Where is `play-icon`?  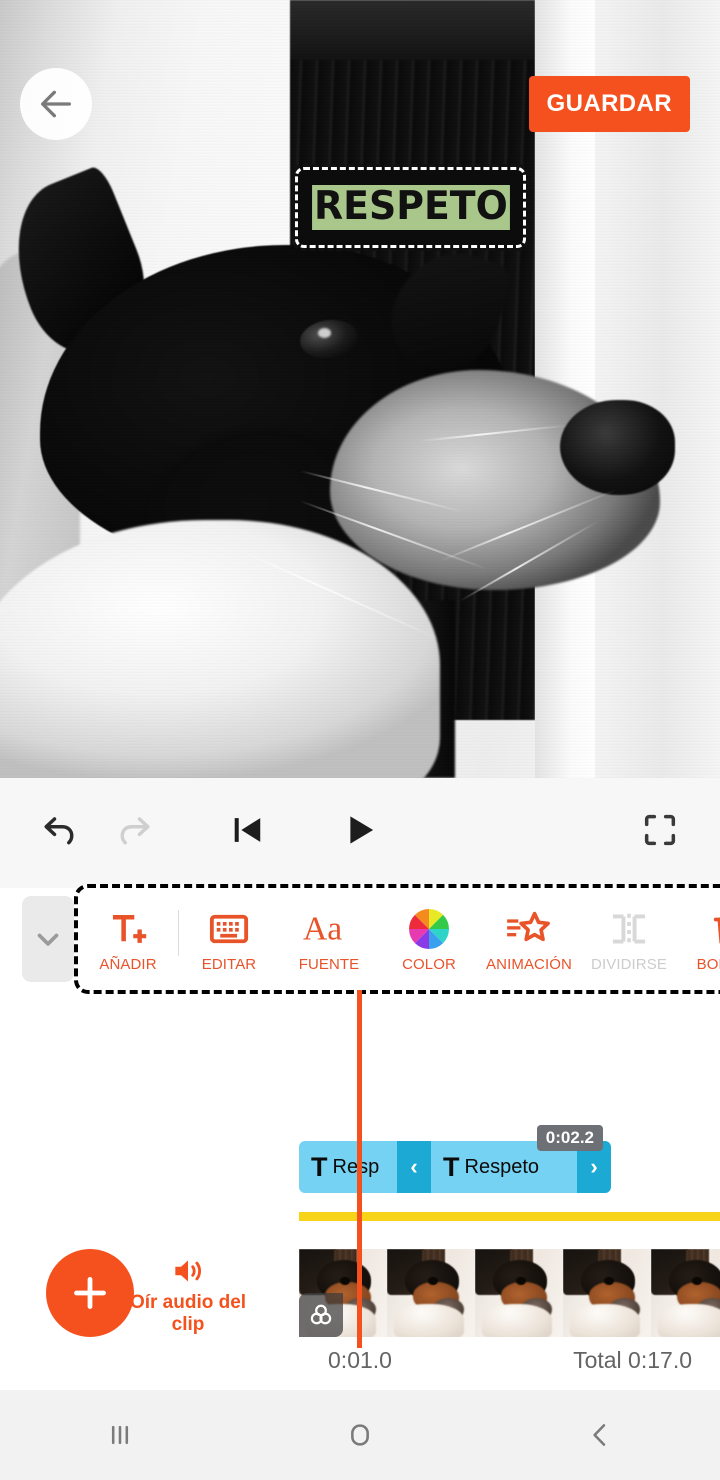
play-icon is located at coordinates (362, 830).